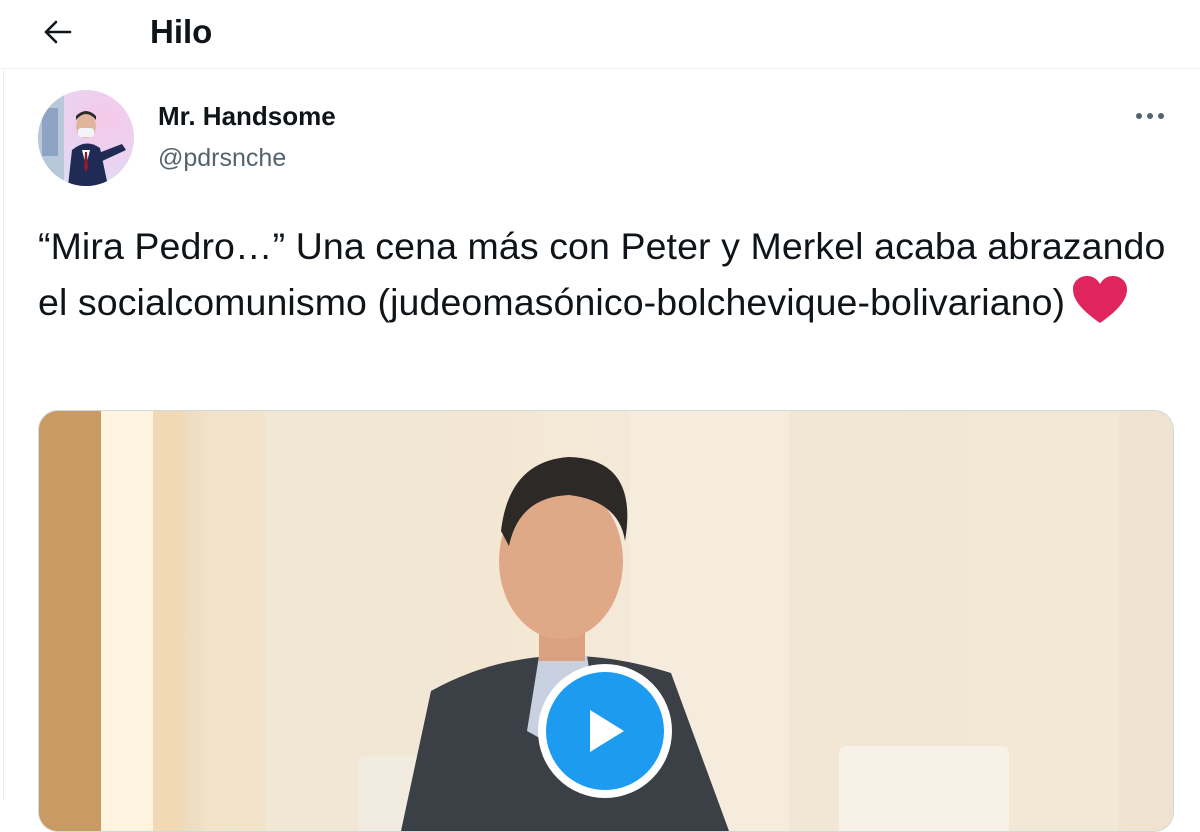  I want to click on more-options-button, so click(1150, 116).